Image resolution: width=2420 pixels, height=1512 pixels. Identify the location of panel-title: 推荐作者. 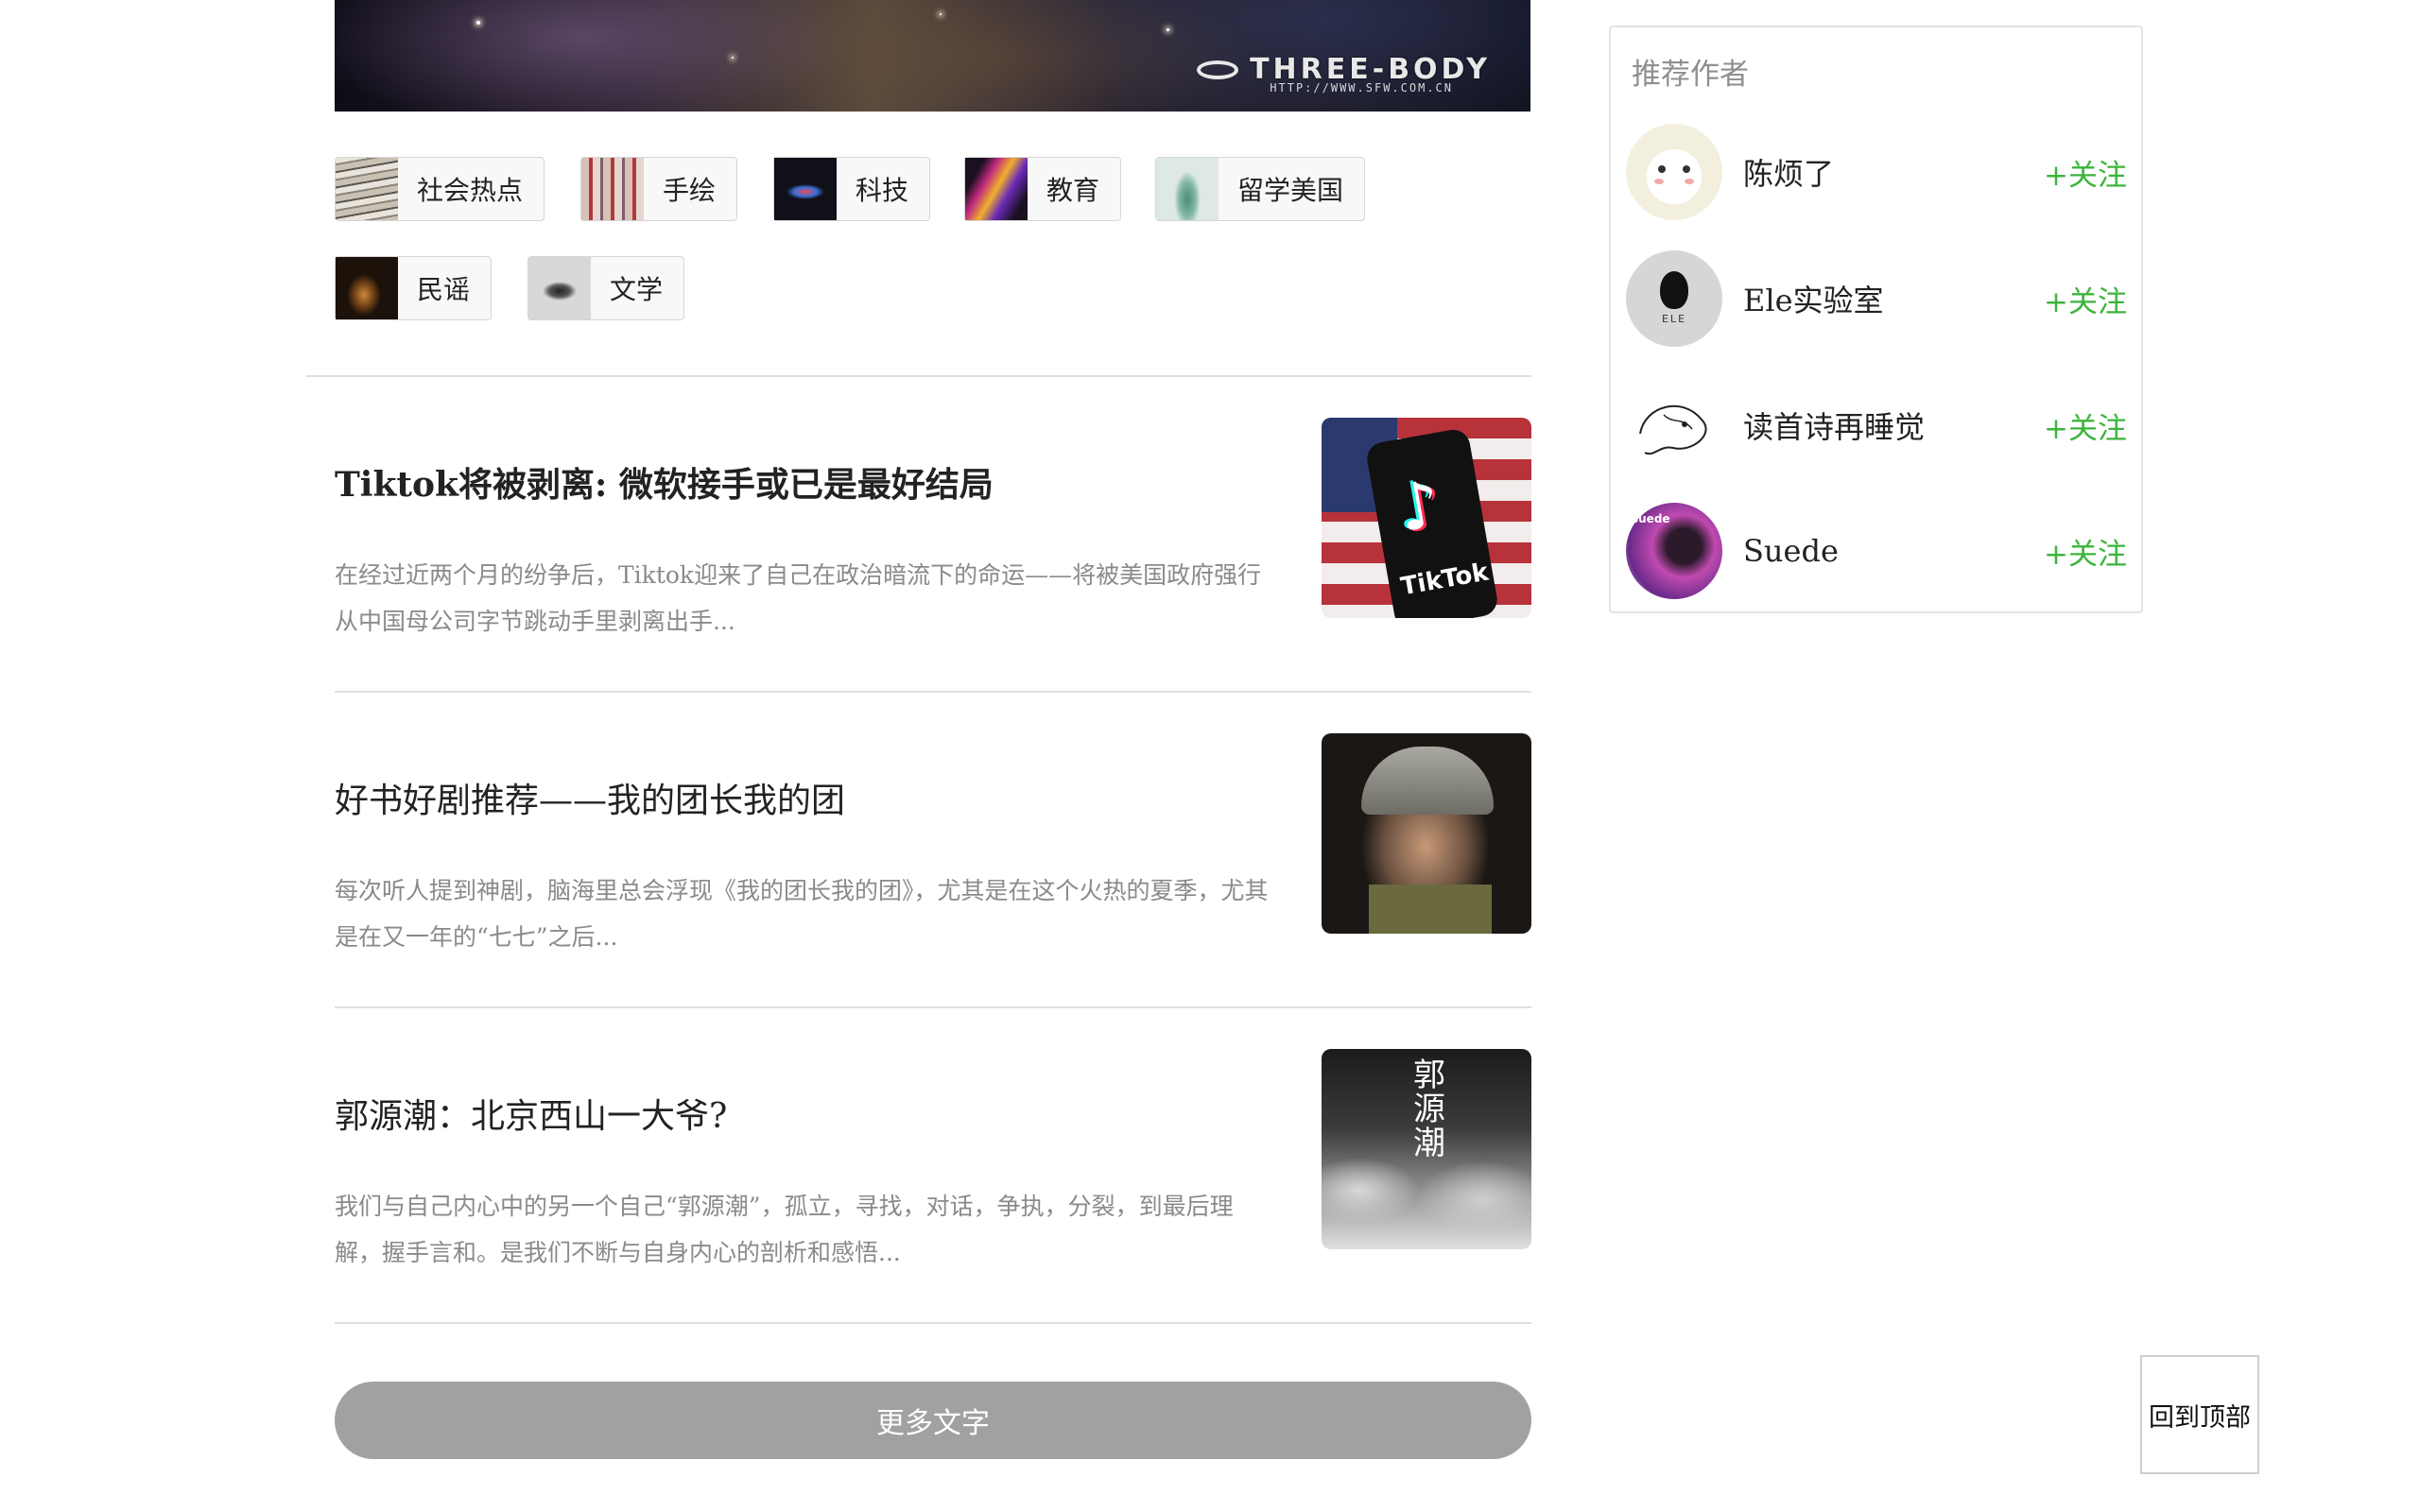
(1690, 75).